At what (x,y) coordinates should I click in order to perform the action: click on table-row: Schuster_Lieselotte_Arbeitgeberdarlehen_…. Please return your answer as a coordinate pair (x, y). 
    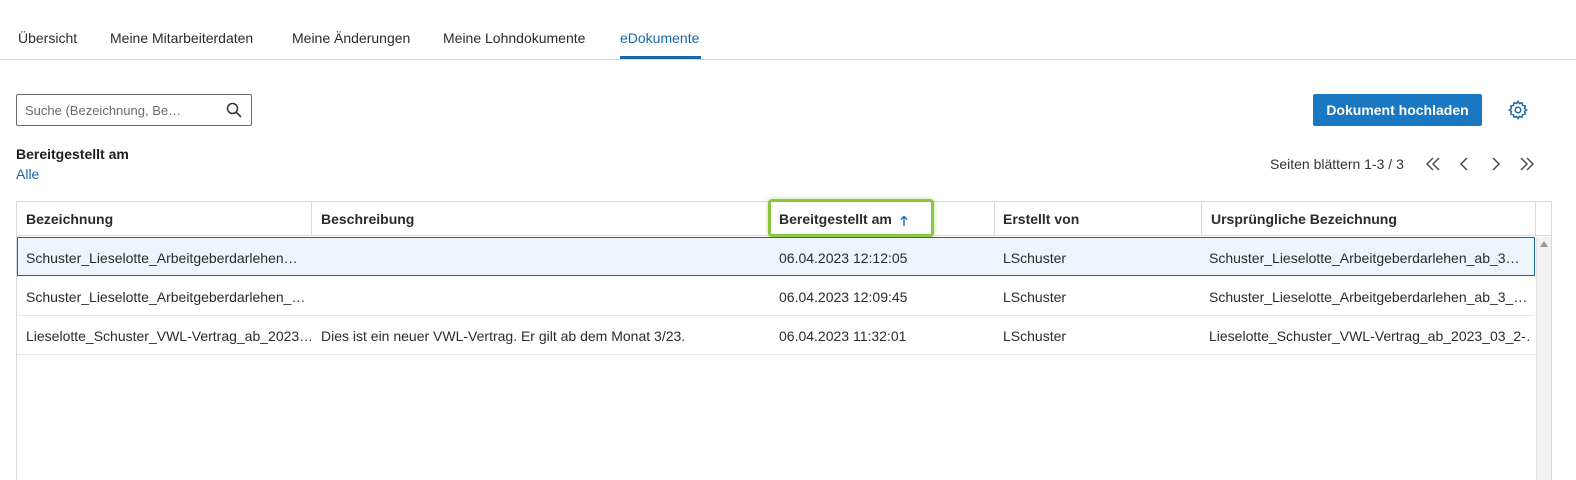
    Looking at the image, I should click on (776, 296).